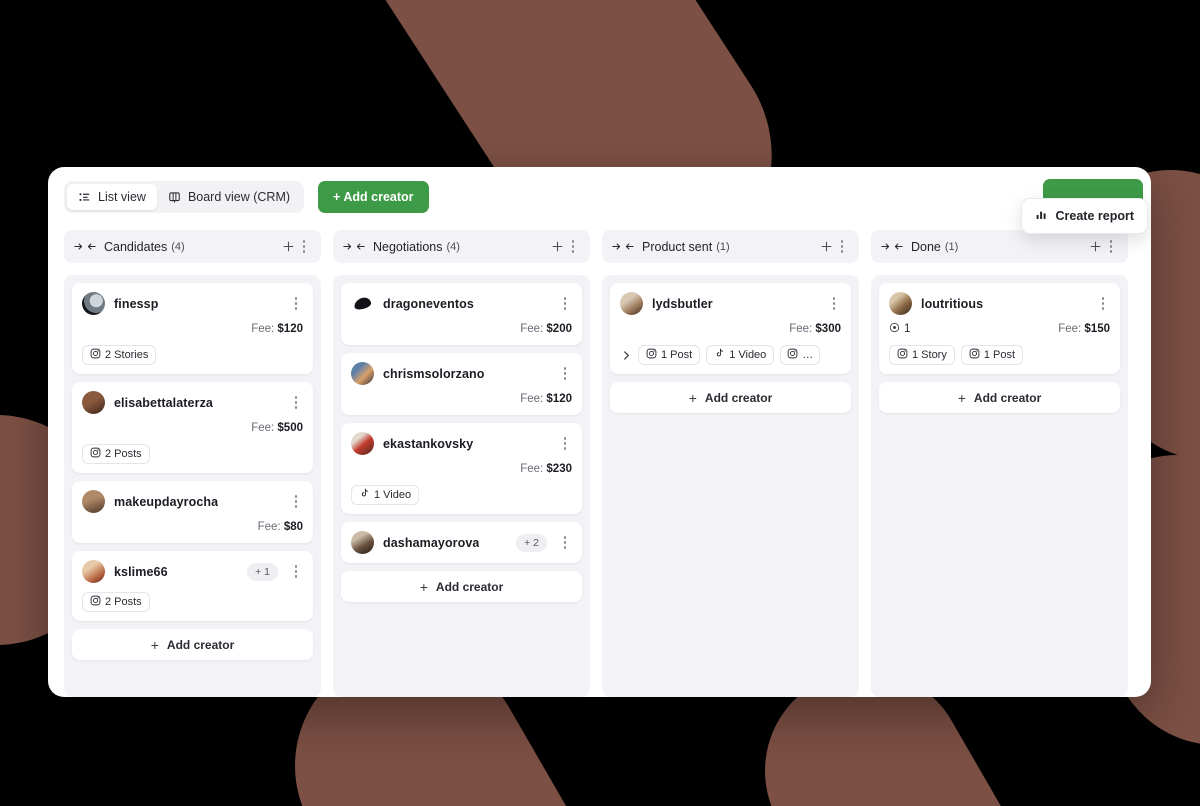  Describe the element at coordinates (748, 355) in the screenshot. I see `deliverable-tag-label: 1 Video` at that location.